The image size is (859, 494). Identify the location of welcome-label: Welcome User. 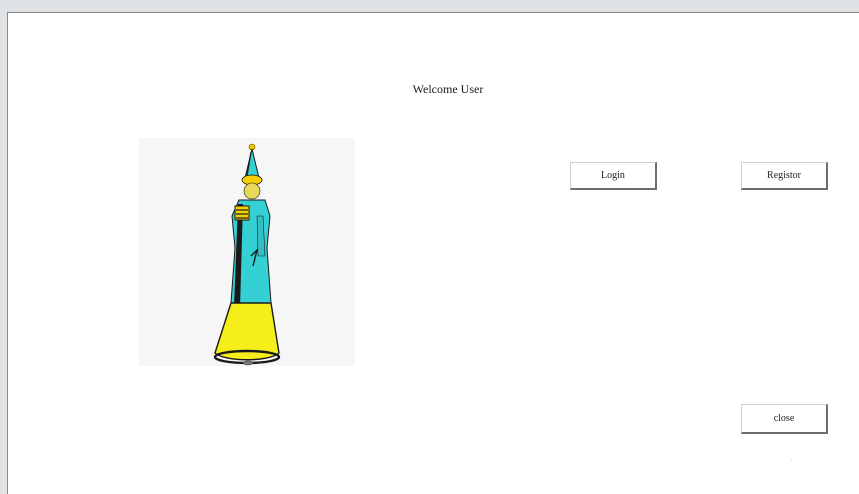
(448, 89).